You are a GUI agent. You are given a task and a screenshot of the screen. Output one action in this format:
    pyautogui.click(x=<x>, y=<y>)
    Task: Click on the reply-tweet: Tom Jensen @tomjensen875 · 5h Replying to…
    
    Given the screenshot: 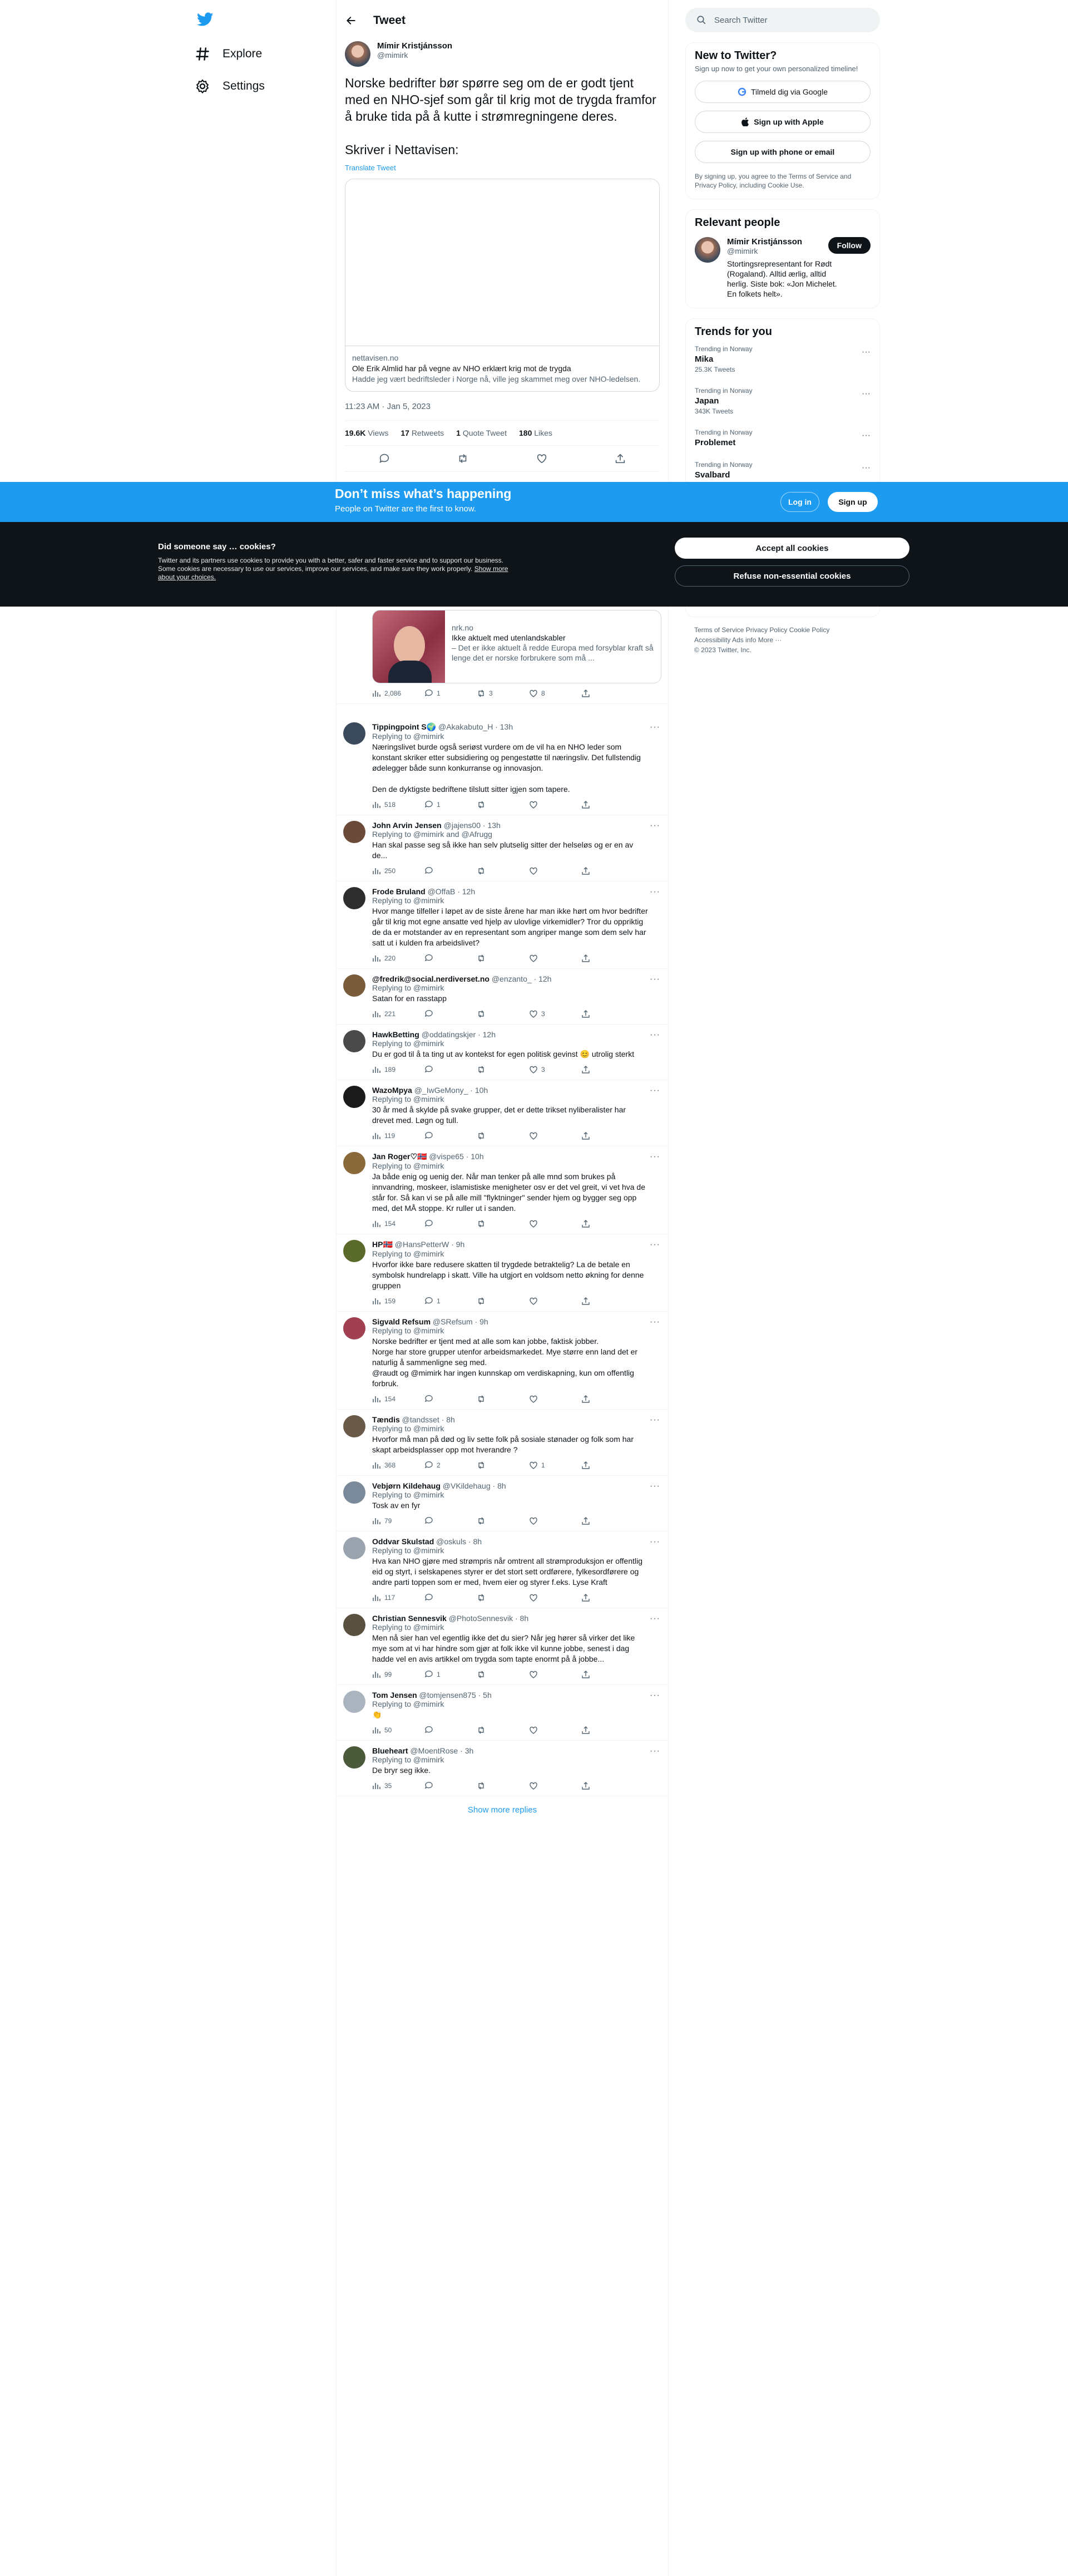 What is the action you would take?
    pyautogui.click(x=502, y=1713)
    